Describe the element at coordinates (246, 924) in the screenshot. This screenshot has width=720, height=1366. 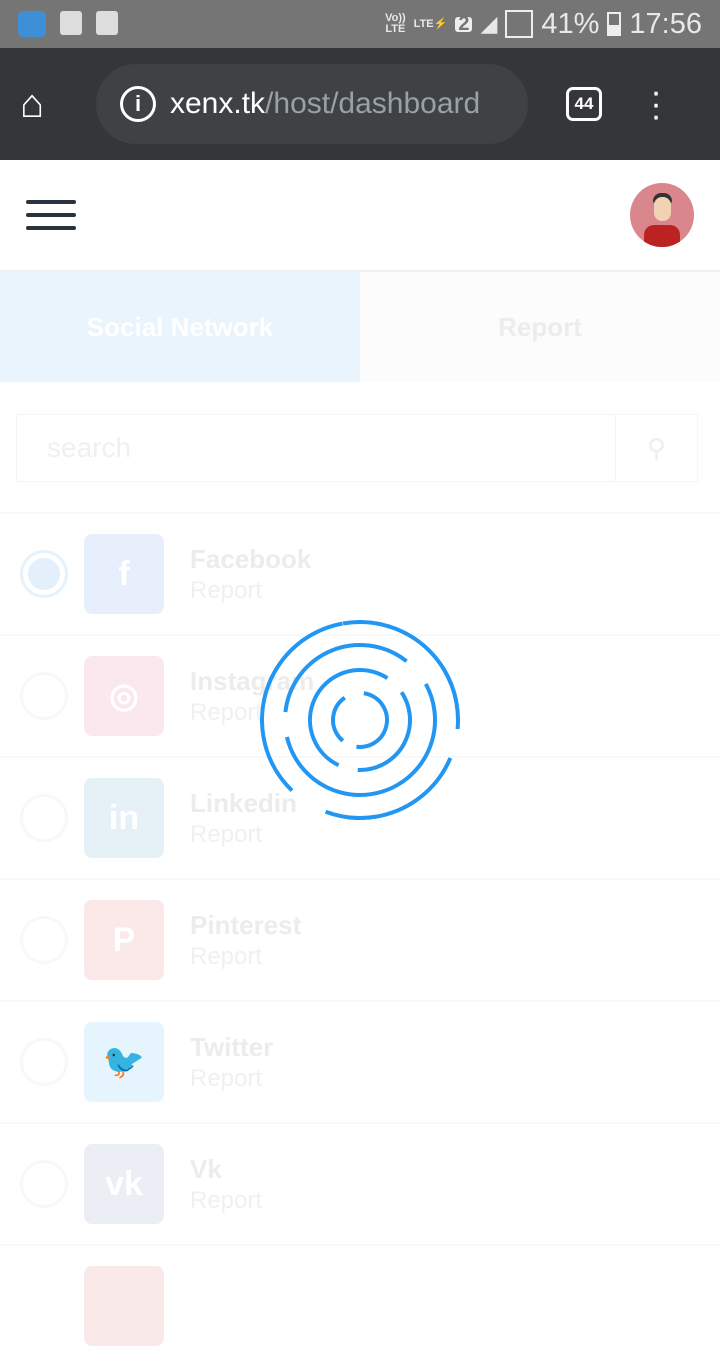
I see `item-name: Pinterest` at that location.